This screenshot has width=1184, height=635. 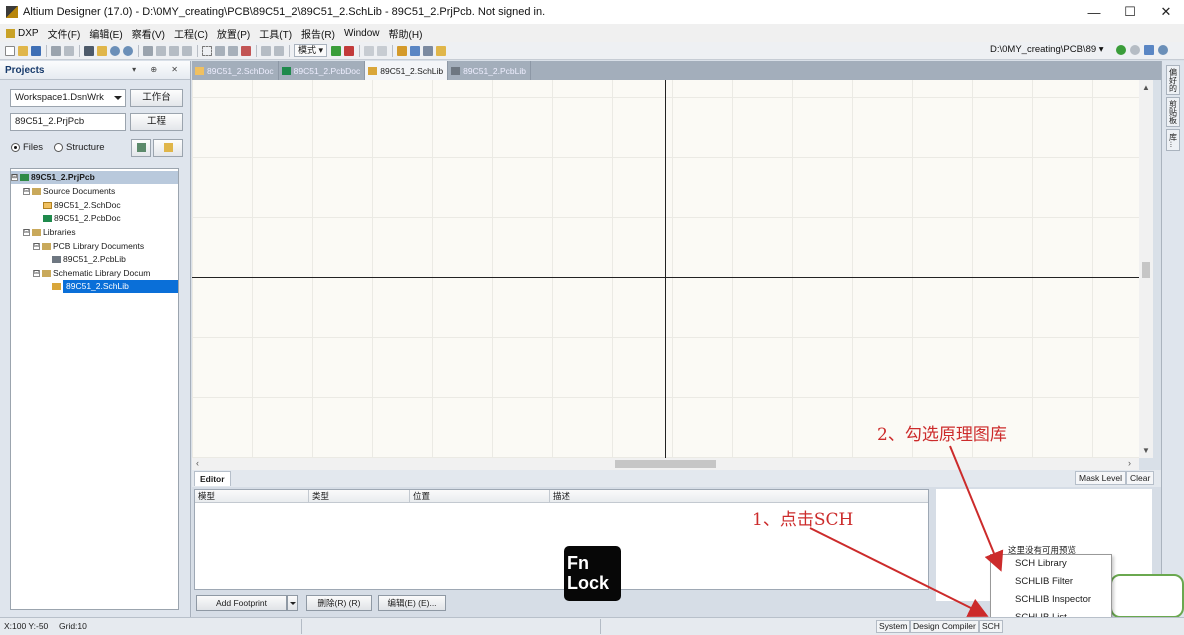 What do you see at coordinates (148, 33) in the screenshot?
I see `menu-view: 察看(V)` at bounding box center [148, 33].